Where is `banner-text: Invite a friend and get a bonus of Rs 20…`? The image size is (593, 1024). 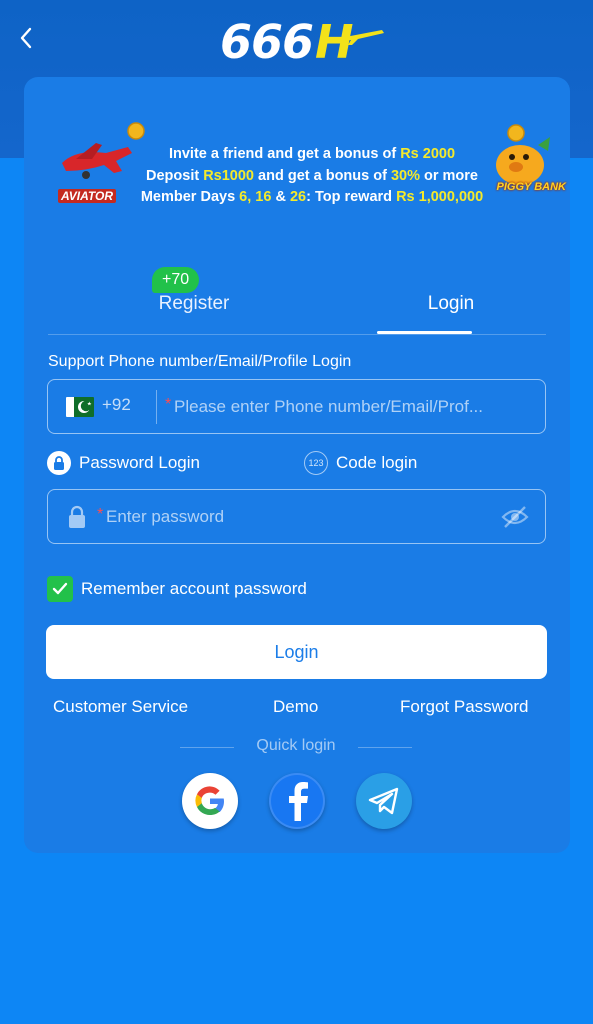
banner-text: Invite a friend and get a bonus of Rs 20… is located at coordinates (312, 176).